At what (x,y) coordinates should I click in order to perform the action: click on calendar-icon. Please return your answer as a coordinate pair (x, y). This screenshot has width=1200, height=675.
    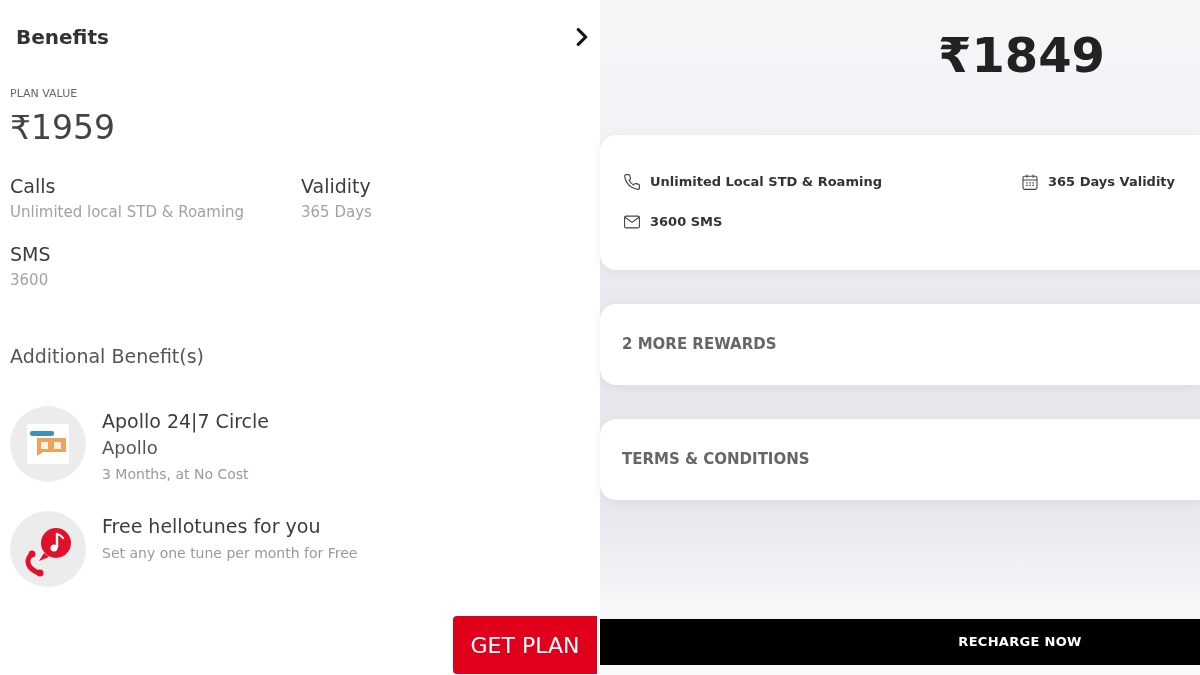
    Looking at the image, I should click on (1030, 182).